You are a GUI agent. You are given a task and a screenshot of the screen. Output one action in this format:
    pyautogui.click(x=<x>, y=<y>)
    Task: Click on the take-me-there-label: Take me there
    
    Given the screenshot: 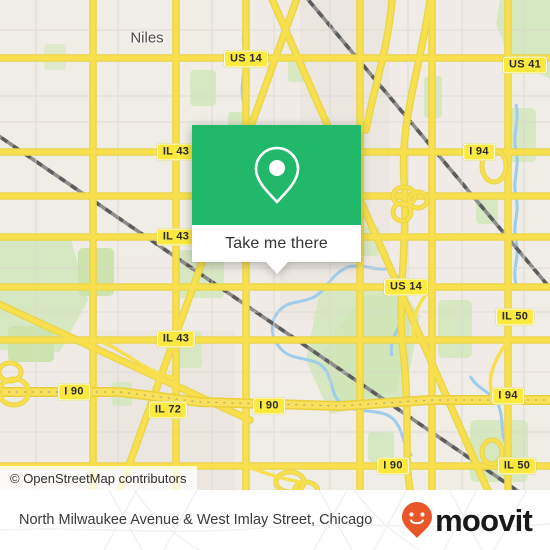 What is the action you would take?
    pyautogui.click(x=276, y=243)
    